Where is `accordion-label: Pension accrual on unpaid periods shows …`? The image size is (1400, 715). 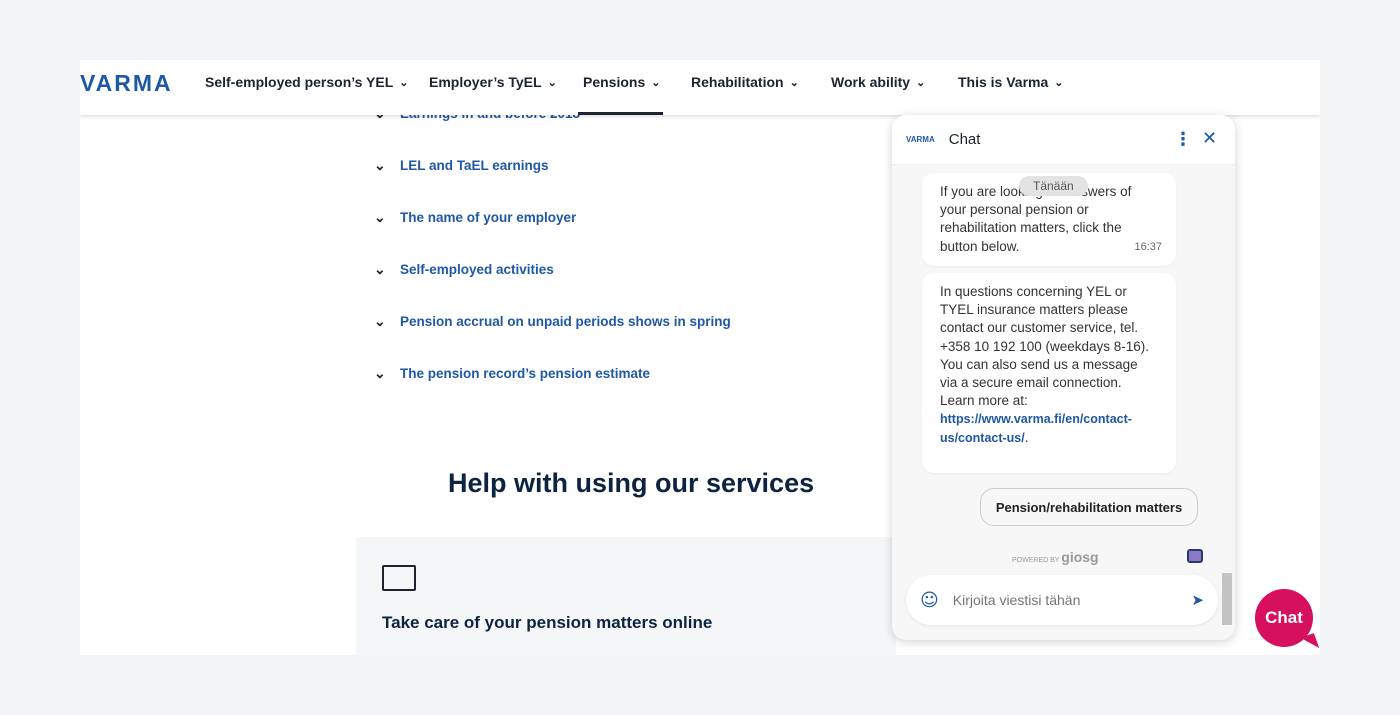 accordion-label: Pension accrual on unpaid periods shows … is located at coordinates (565, 321).